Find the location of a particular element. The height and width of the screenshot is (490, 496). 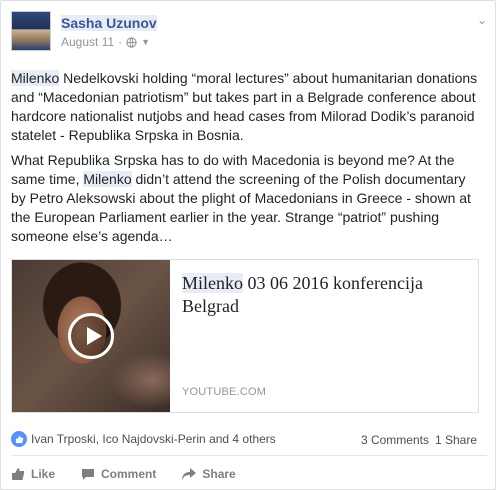

post-header: Sasha Uzunov August 11 · ▼ ⌄ is located at coordinates (249, 36).